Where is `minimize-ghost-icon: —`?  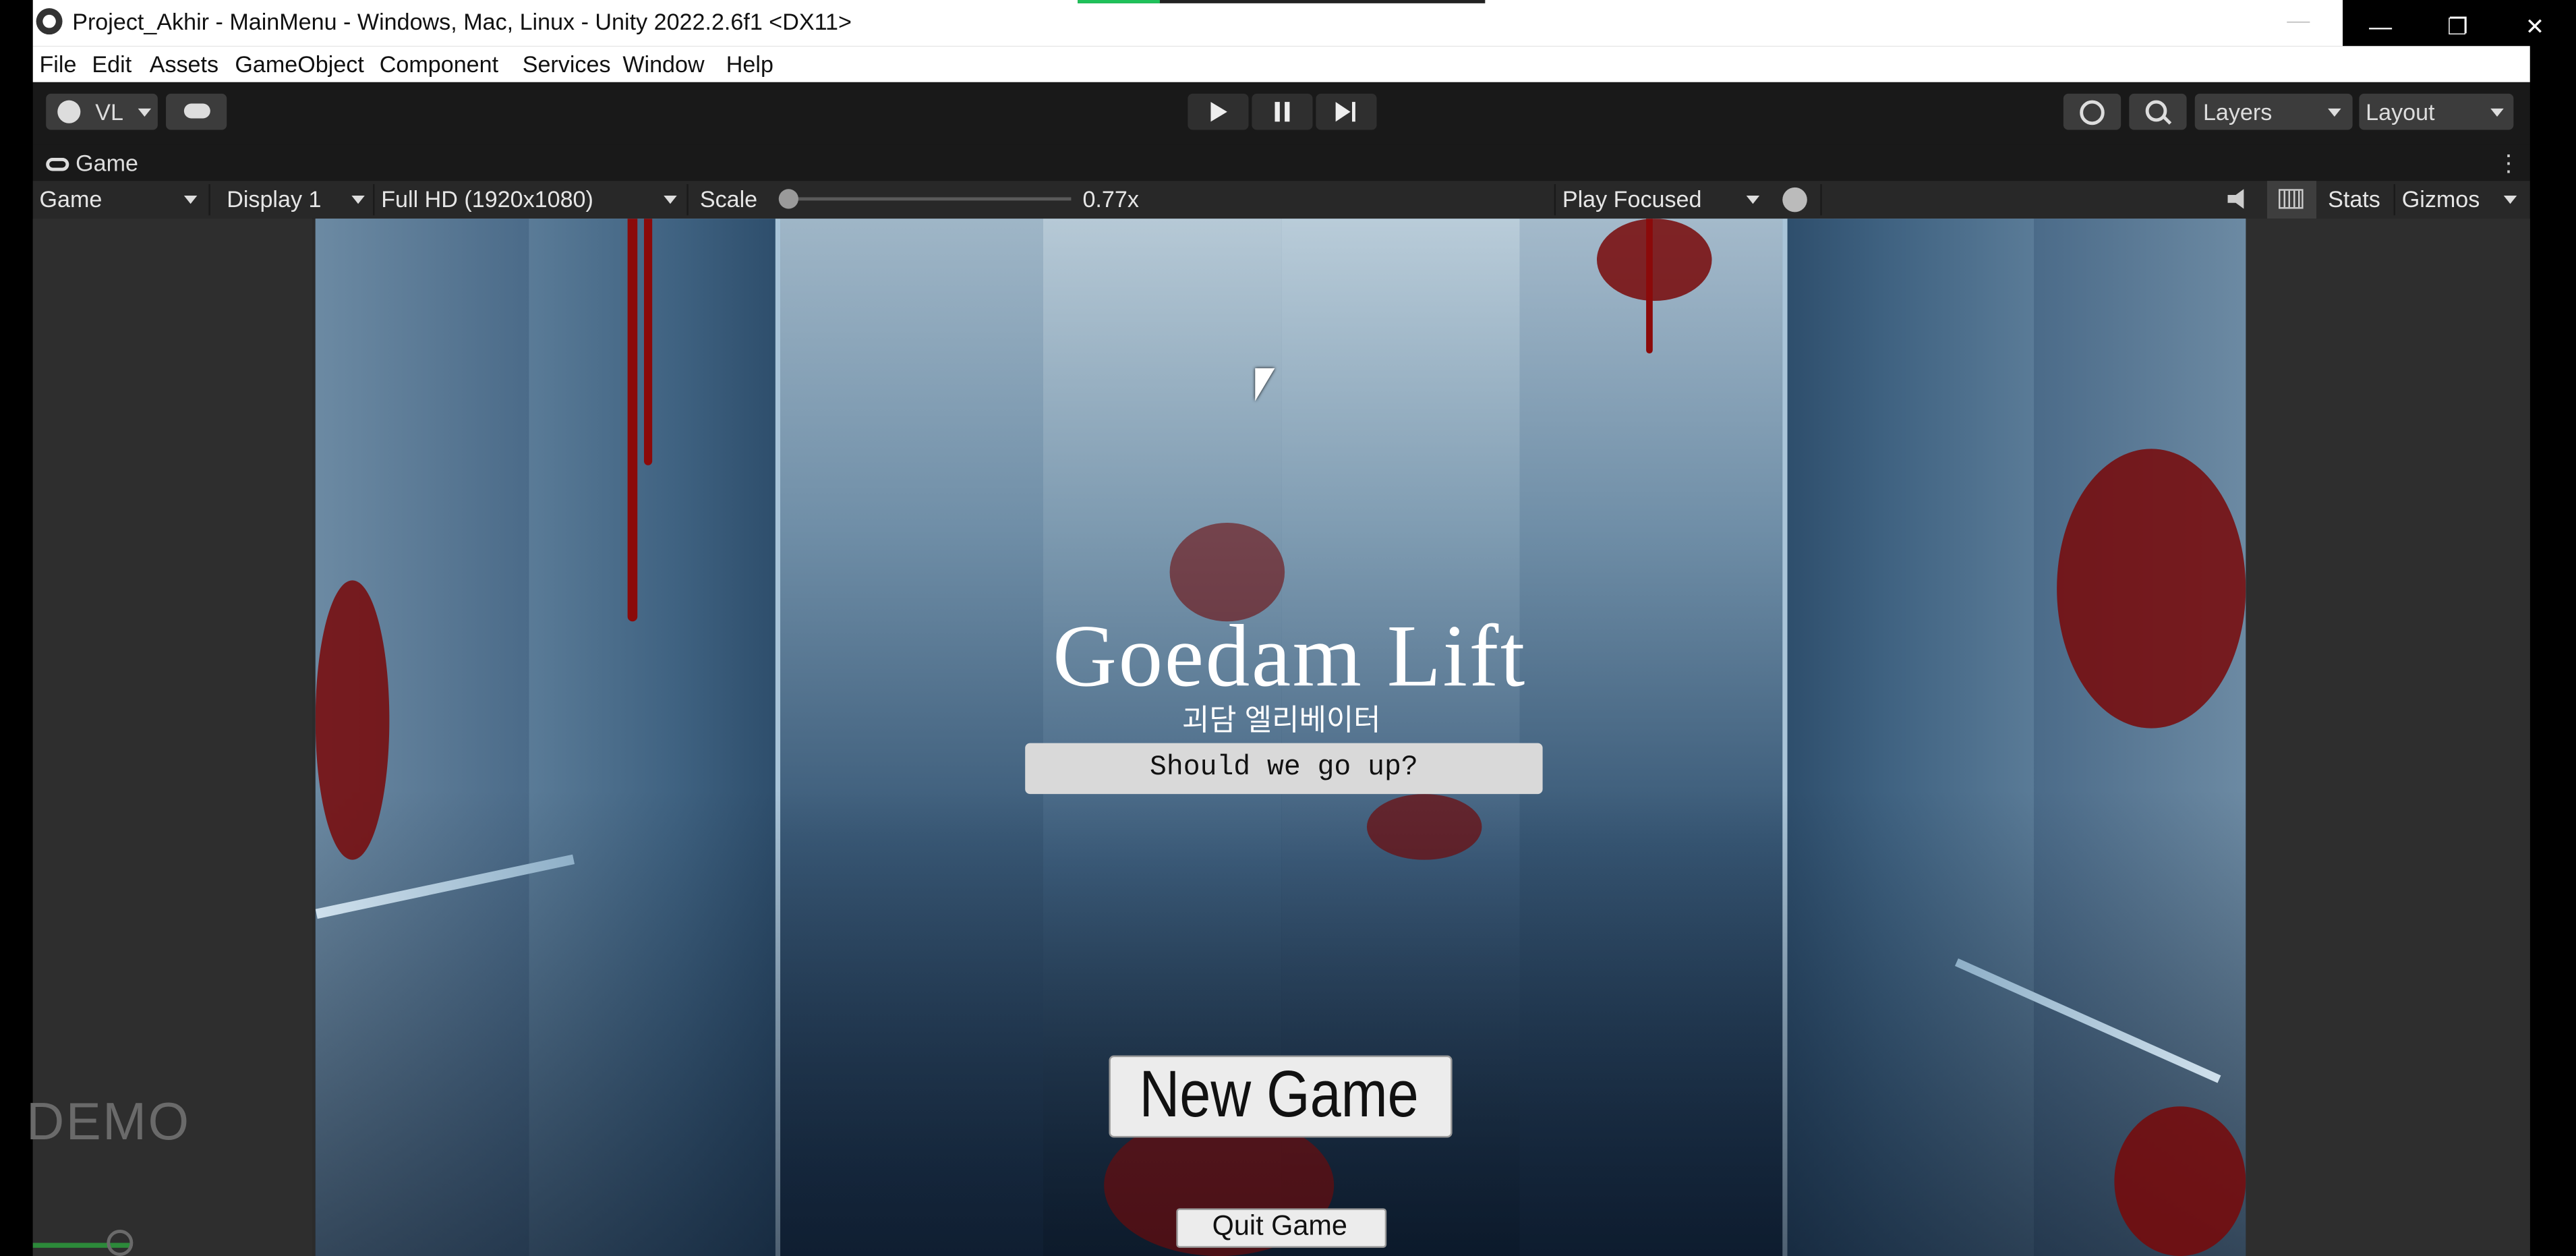 minimize-ghost-icon: — is located at coordinates (2299, 20).